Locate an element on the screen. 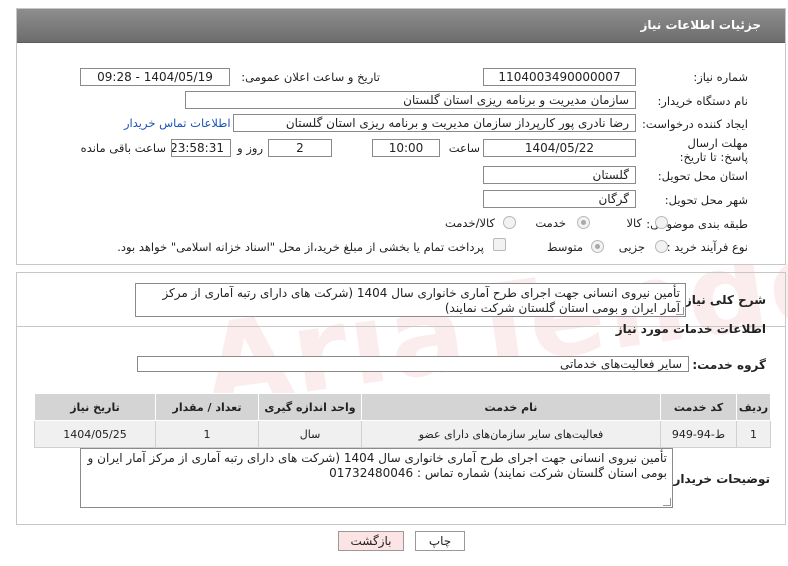 Image resolution: width=788 pixels, height=566 pixels. buyer-org-label: نام دستگاه خریدار: is located at coordinates (702, 101).